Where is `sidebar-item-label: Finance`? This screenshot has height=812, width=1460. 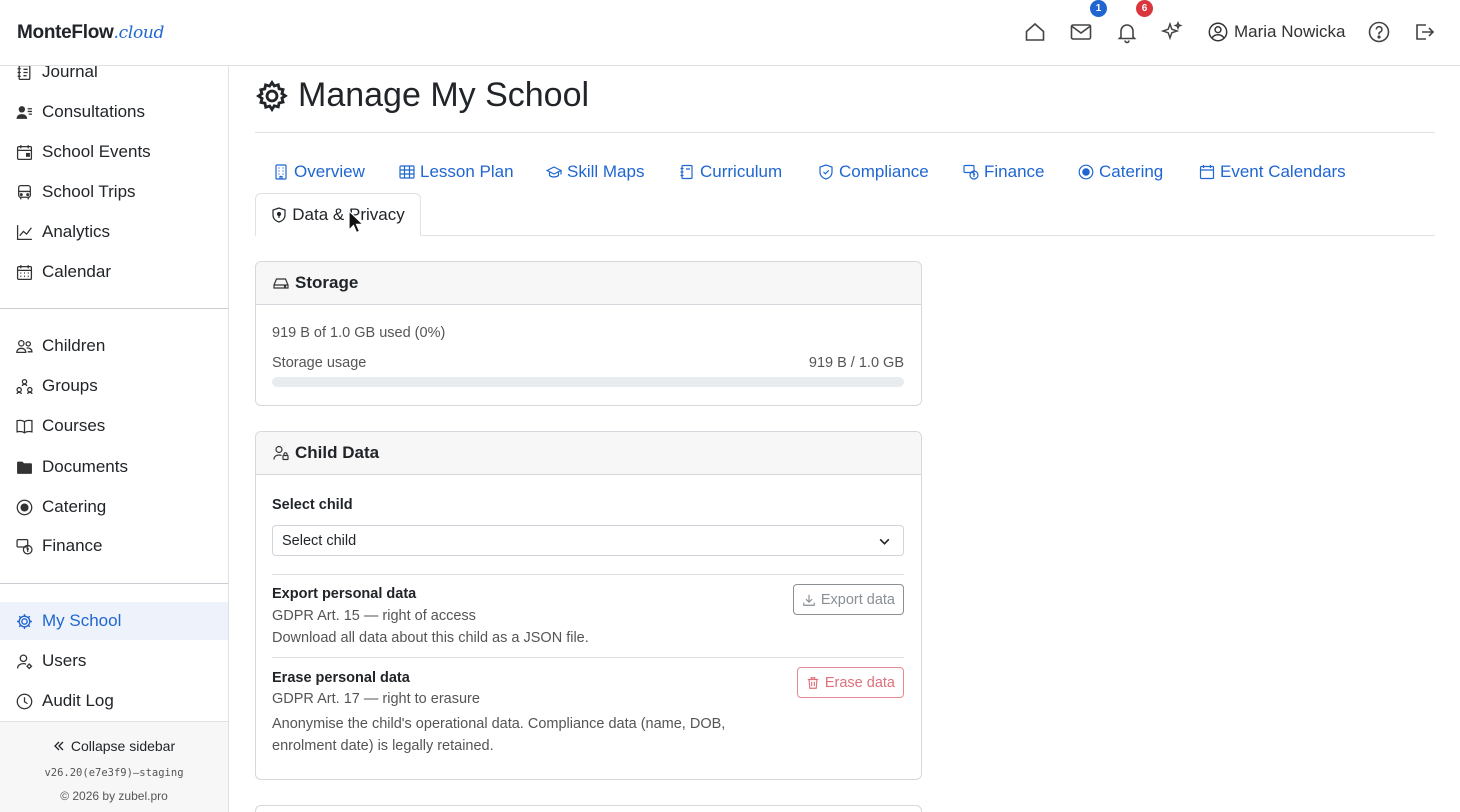
sidebar-item-label: Finance is located at coordinates (72, 545).